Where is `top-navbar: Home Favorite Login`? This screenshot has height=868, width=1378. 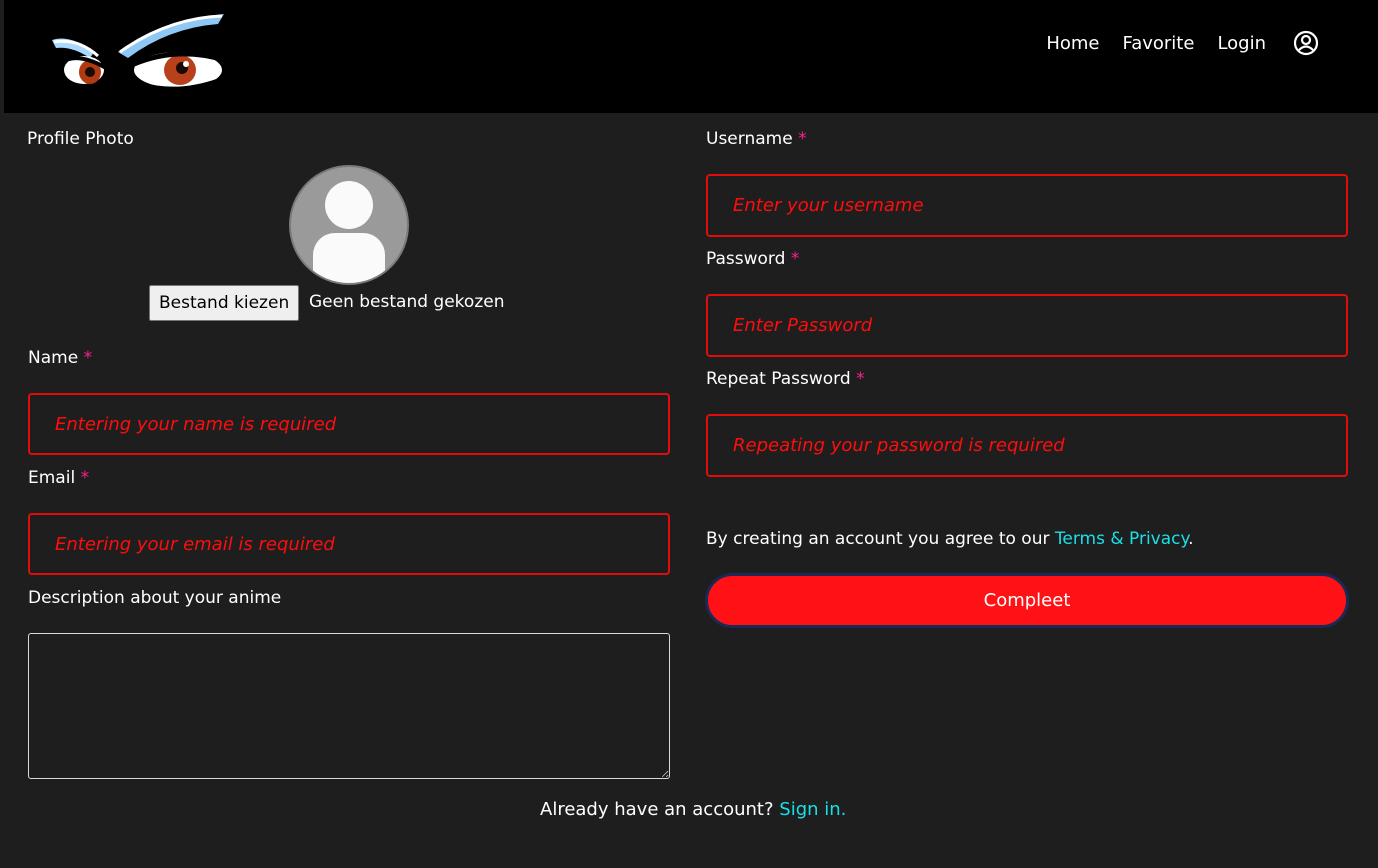
top-navbar: Home Favorite Login is located at coordinates (691, 56).